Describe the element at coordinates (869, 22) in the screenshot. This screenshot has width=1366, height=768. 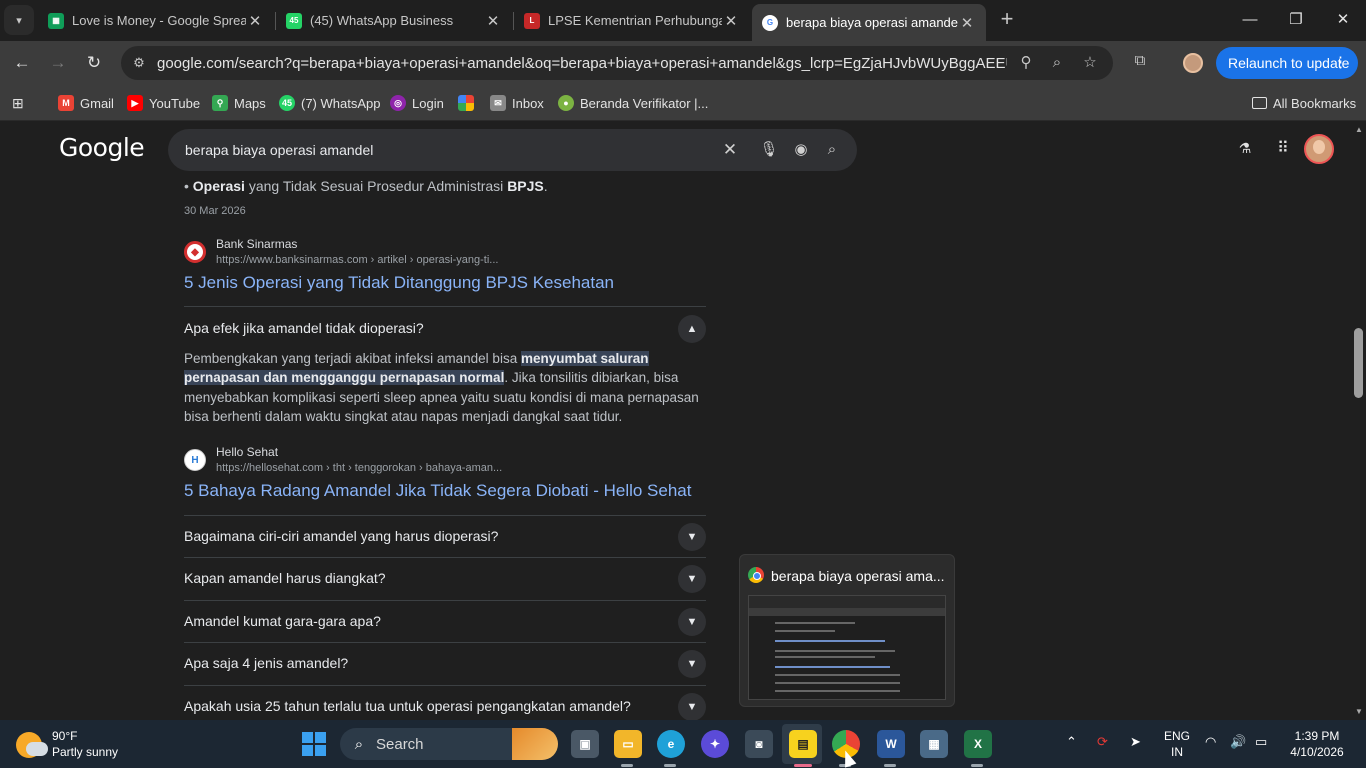
I see `tab-google-search: G berapa biaya operasi amandel - ✕` at that location.